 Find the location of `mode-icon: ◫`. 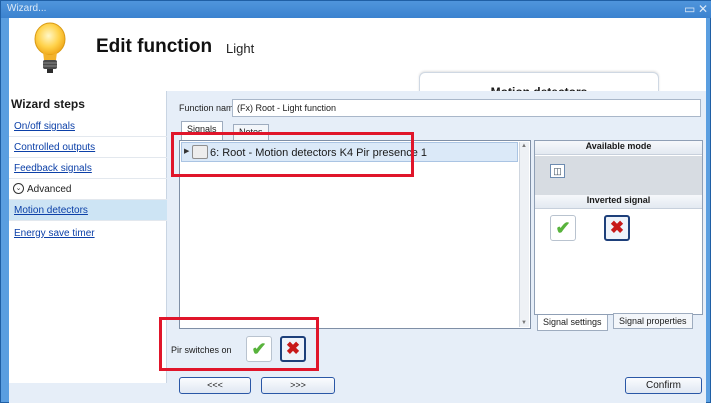

mode-icon: ◫ is located at coordinates (557, 171).